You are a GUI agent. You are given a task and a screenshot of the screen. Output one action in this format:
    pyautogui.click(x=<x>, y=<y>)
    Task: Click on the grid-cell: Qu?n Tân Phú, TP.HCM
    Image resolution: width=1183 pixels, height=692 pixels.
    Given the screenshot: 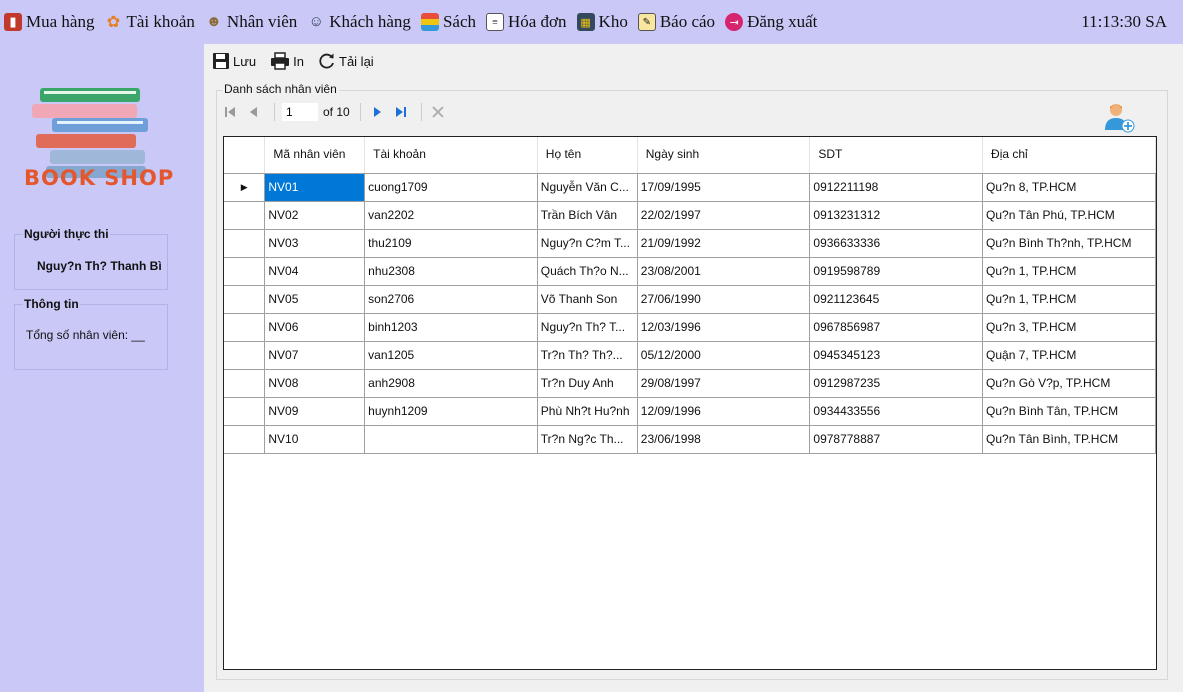 What is the action you would take?
    pyautogui.click(x=1069, y=215)
    